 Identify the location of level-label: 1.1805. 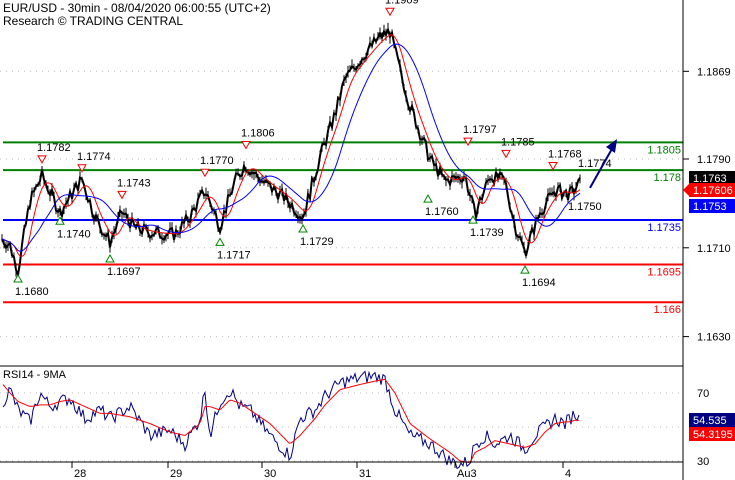
(664, 150).